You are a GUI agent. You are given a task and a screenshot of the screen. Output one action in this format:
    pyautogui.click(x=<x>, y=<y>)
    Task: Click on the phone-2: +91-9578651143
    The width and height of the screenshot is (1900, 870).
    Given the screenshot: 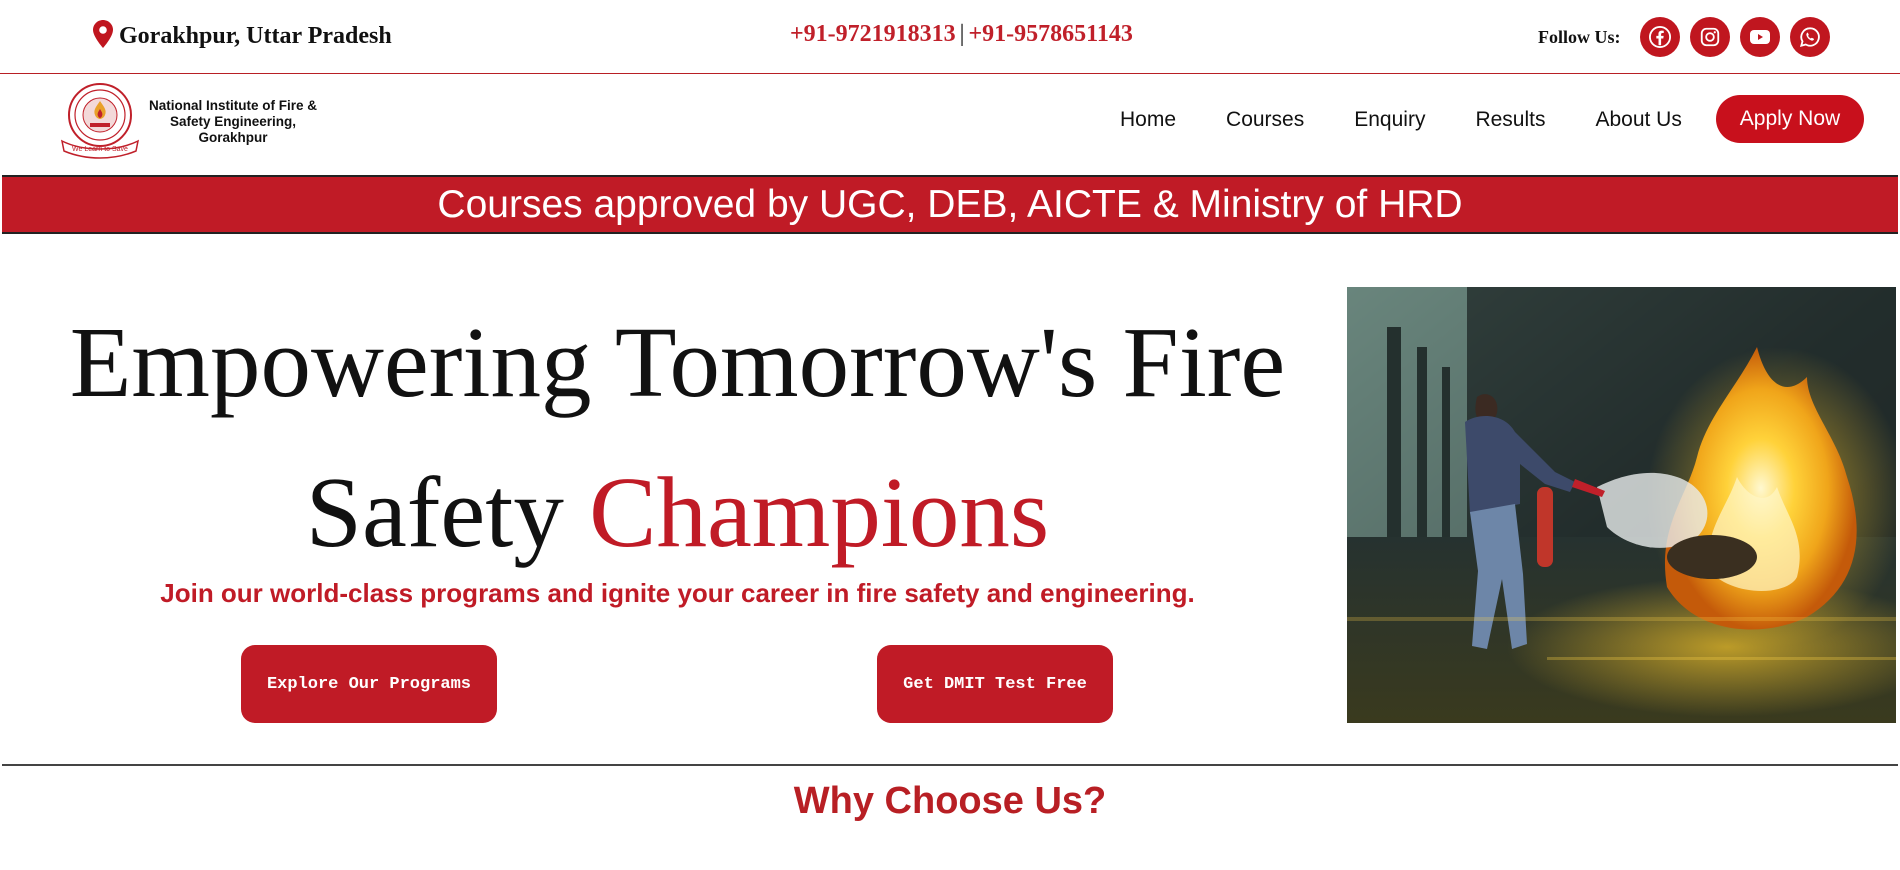 What is the action you would take?
    pyautogui.click(x=1050, y=34)
    